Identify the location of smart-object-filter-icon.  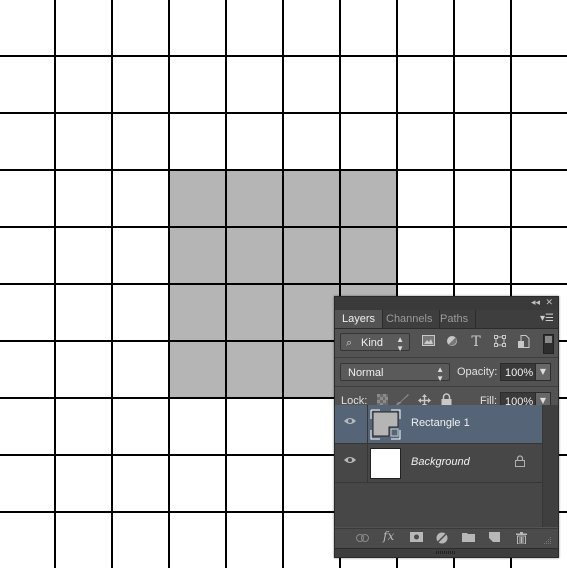
(524, 342).